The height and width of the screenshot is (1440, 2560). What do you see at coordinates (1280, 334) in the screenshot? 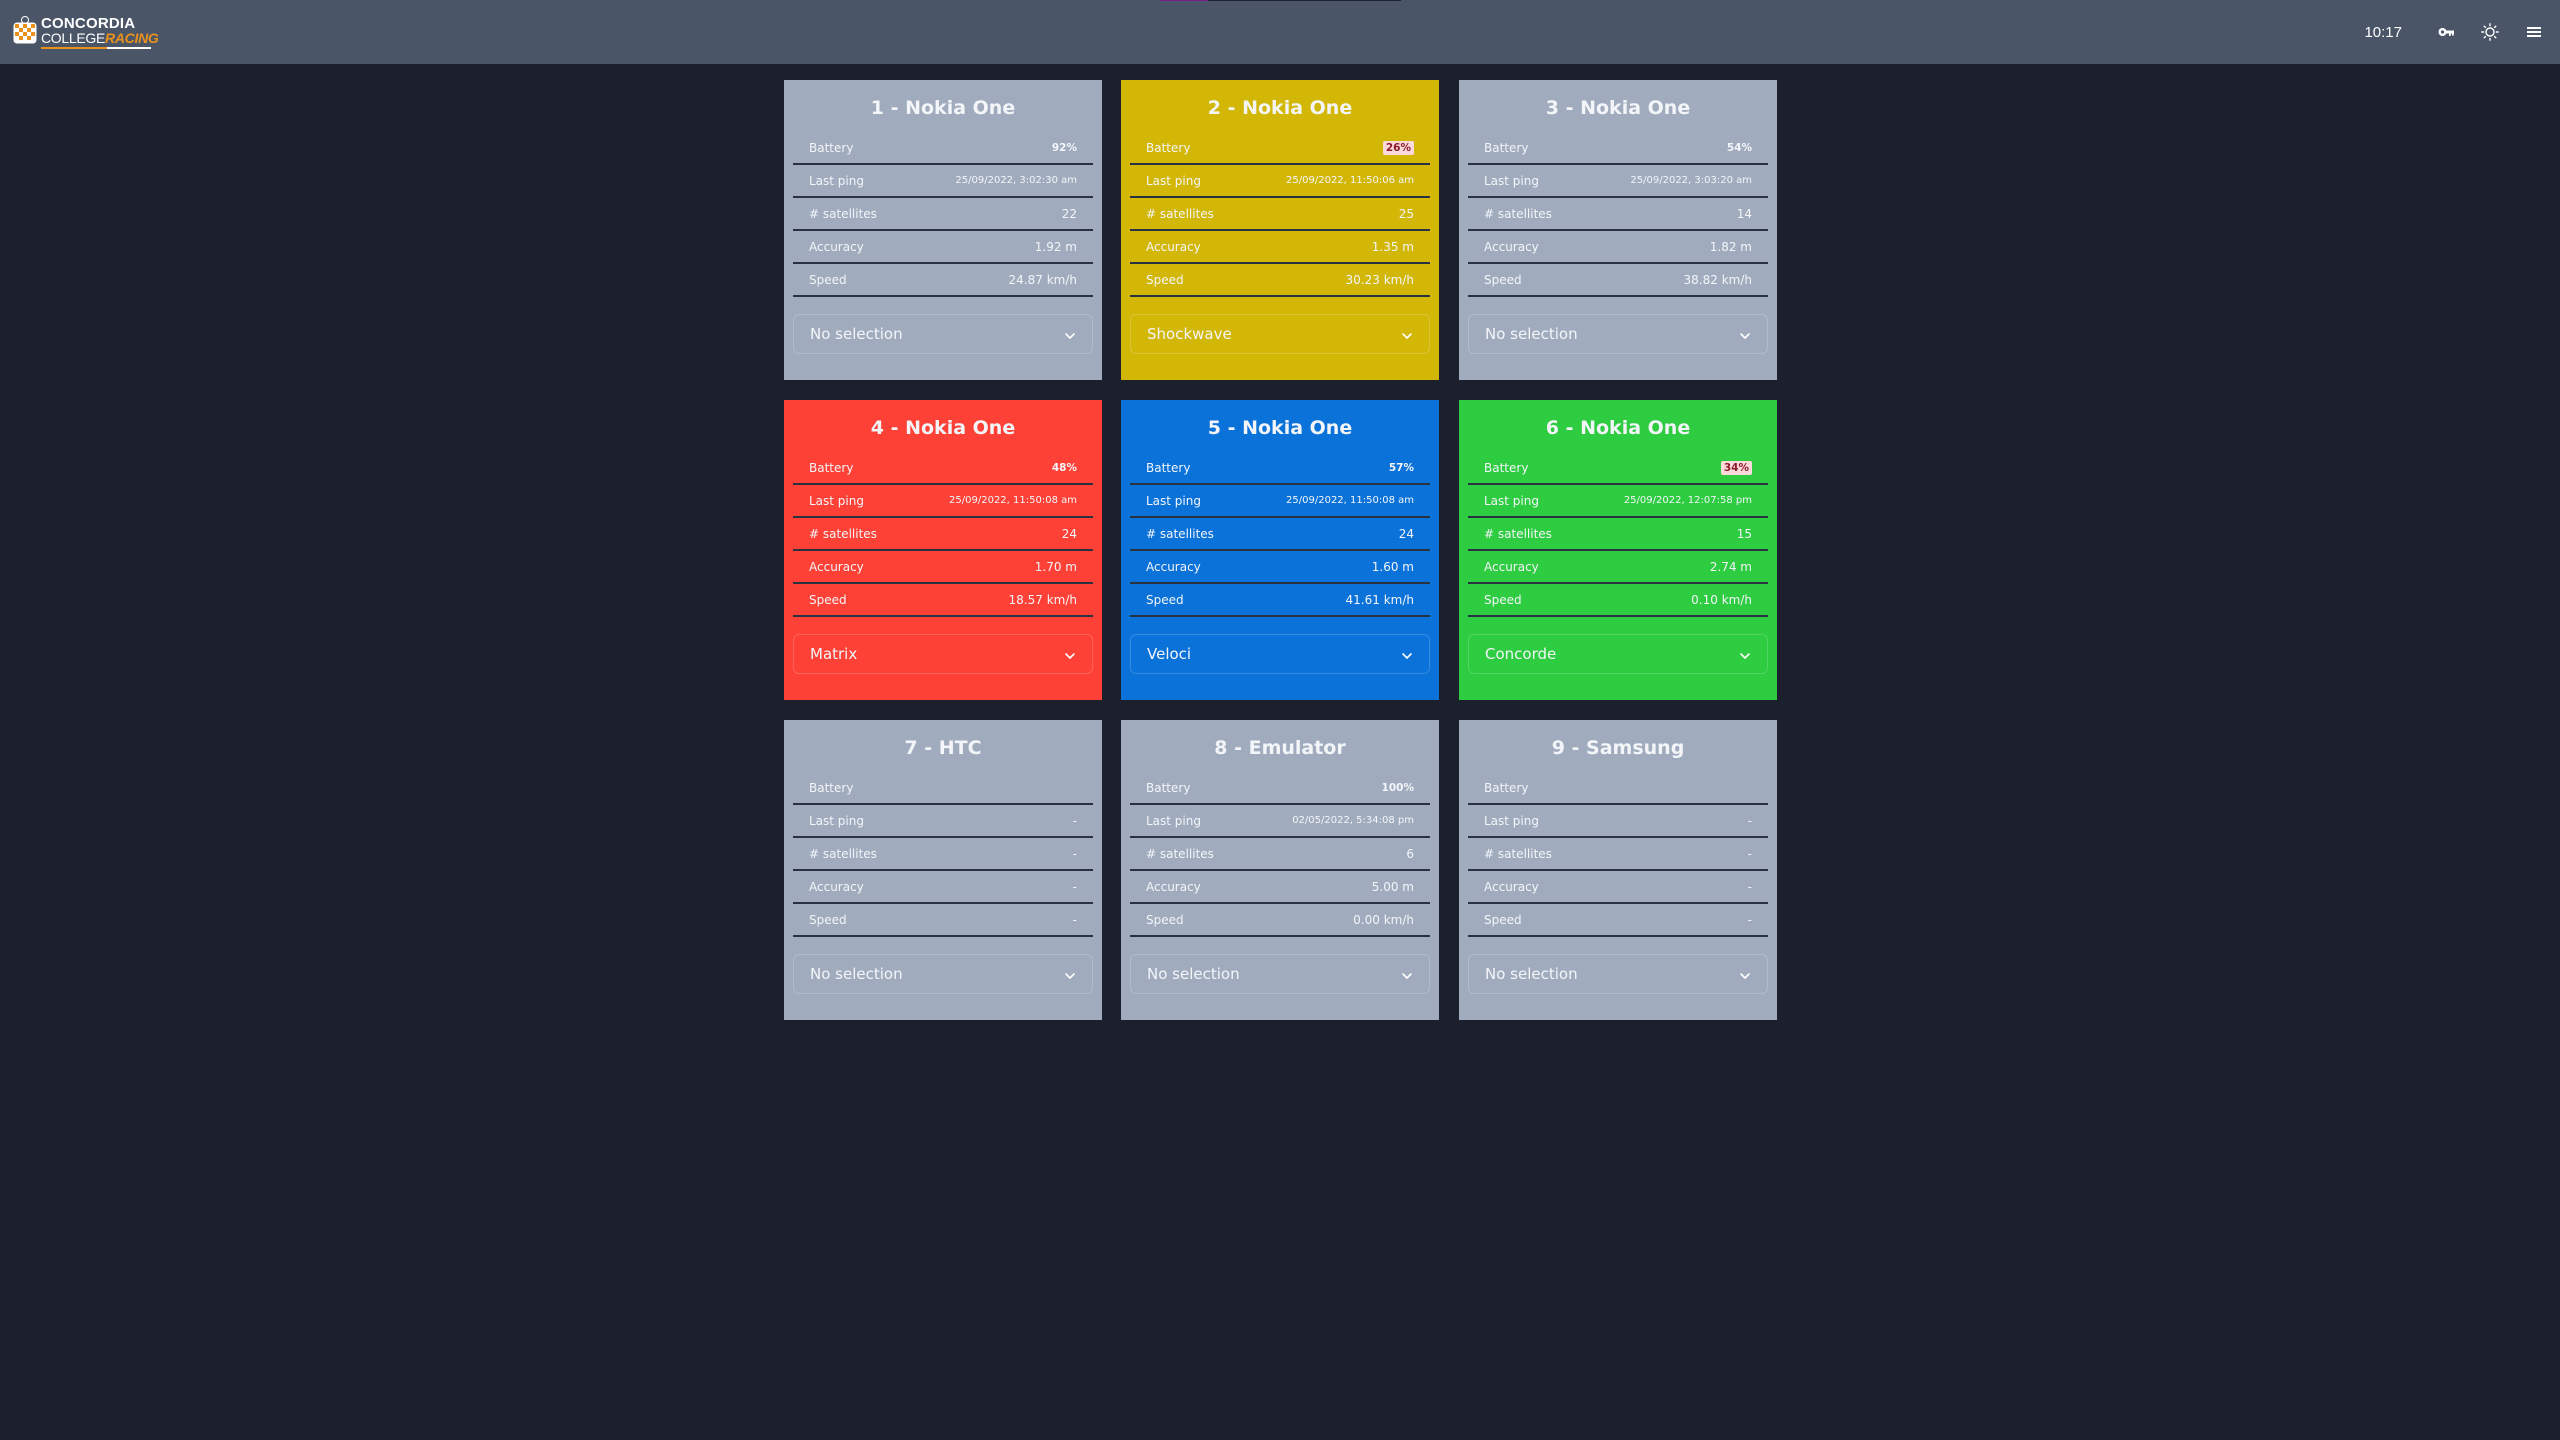
I see `car-select: Shockwave` at bounding box center [1280, 334].